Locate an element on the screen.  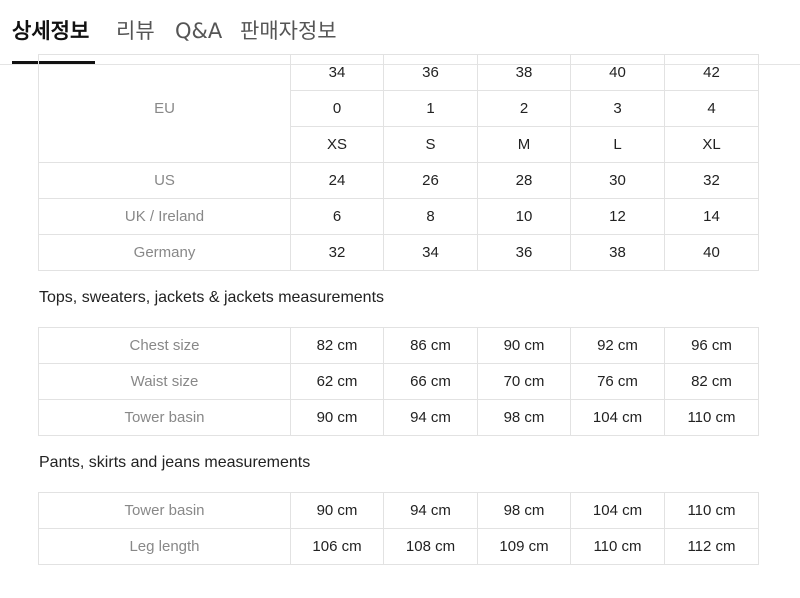
table-cell: 30 is located at coordinates (617, 180).